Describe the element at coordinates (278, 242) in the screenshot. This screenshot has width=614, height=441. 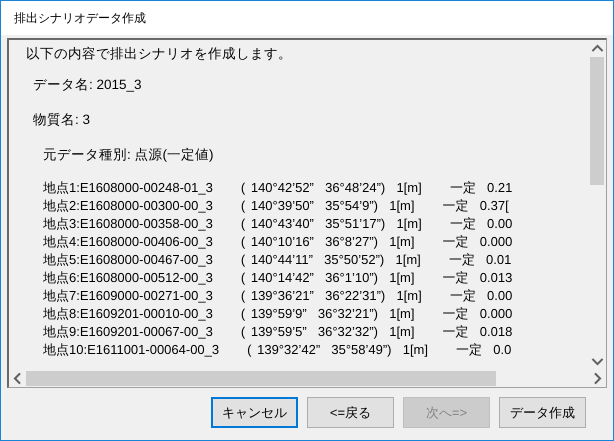
I see `point-line: 地点4:E1608000-00406-00_3 ( 140°10’16” 36°8’27”) 1[m] 一定 0.000` at that location.